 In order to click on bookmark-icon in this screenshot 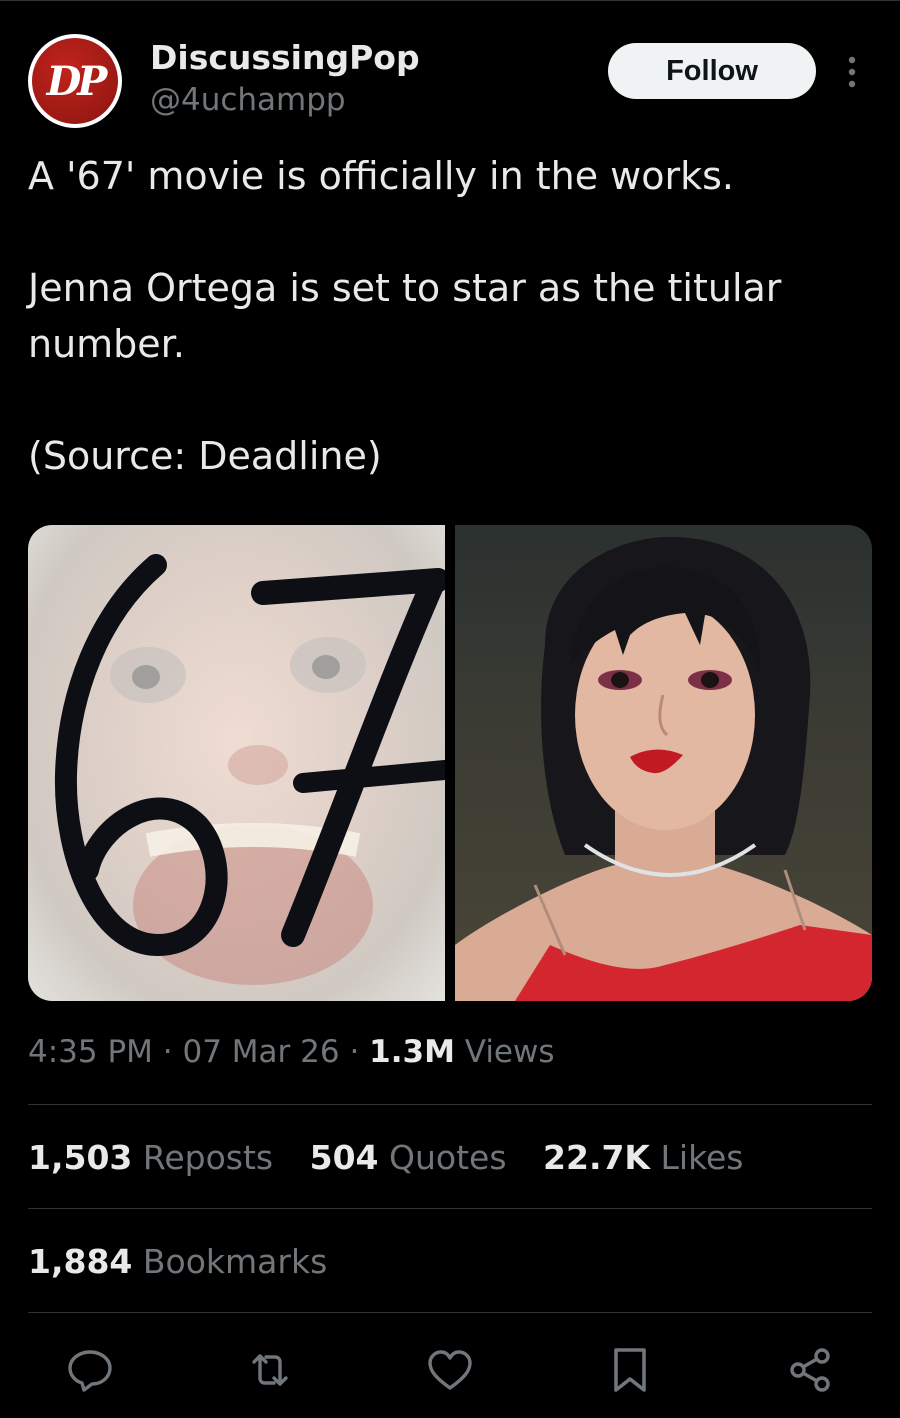, I will do `click(630, 1370)`.